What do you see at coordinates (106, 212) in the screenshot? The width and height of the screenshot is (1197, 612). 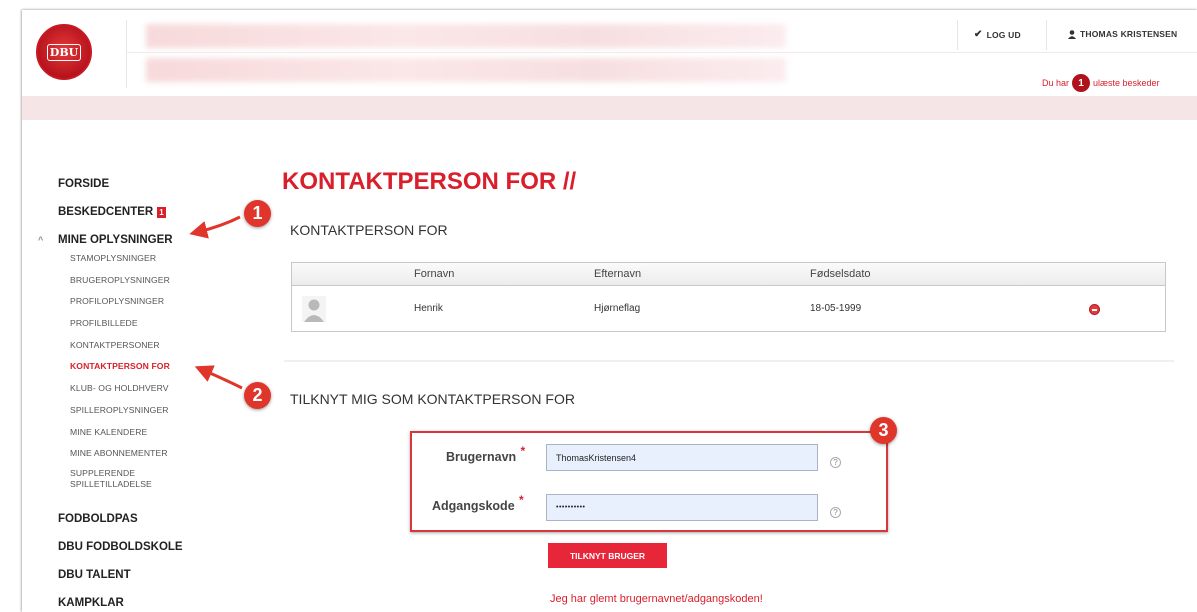 I see `sidebar-item-label: BESKEDCENTER` at bounding box center [106, 212].